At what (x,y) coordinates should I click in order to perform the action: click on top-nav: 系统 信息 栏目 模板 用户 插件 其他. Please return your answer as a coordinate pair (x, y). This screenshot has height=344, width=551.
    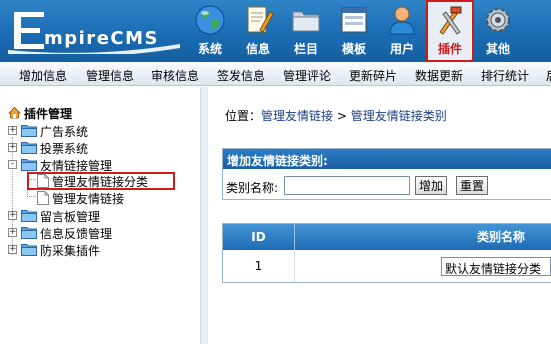
    Looking at the image, I should click on (354, 31).